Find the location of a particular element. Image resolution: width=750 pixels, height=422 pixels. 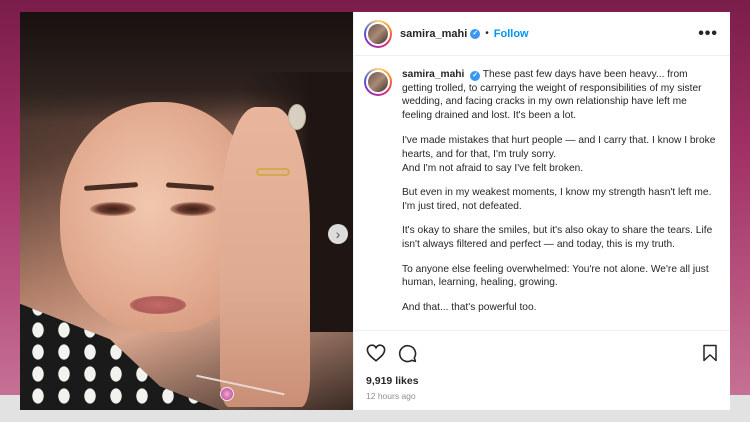

chevron-right-icon: › is located at coordinates (338, 234).